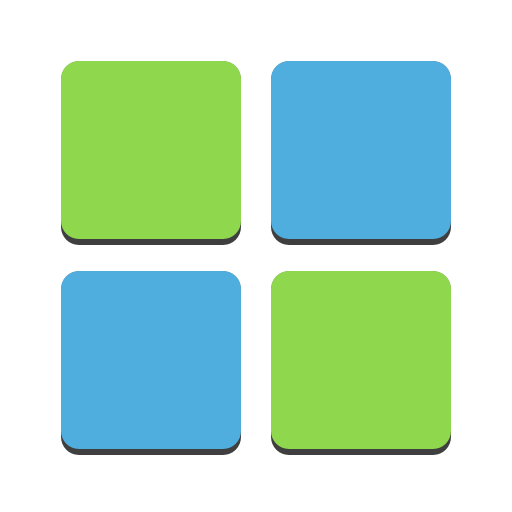 This screenshot has height=512, width=512. Describe the element at coordinates (361, 150) in the screenshot. I see `tile-top-right-face` at that location.